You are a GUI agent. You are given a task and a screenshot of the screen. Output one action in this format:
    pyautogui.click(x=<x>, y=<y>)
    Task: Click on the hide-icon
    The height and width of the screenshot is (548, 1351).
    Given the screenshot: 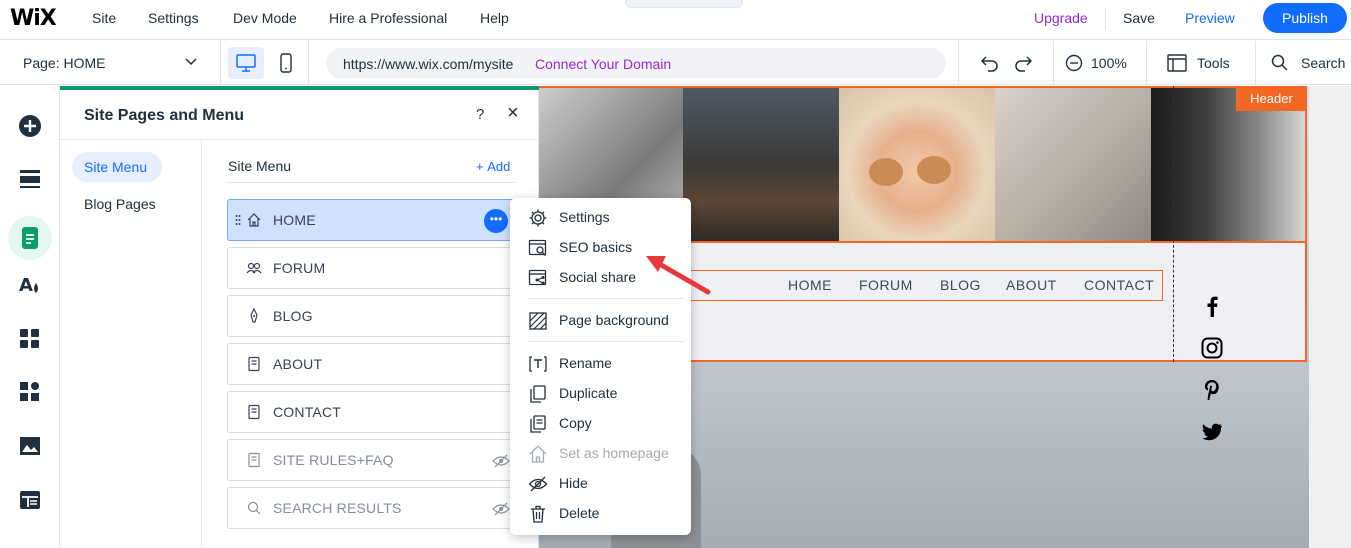 What is the action you would take?
    pyautogui.click(x=538, y=484)
    